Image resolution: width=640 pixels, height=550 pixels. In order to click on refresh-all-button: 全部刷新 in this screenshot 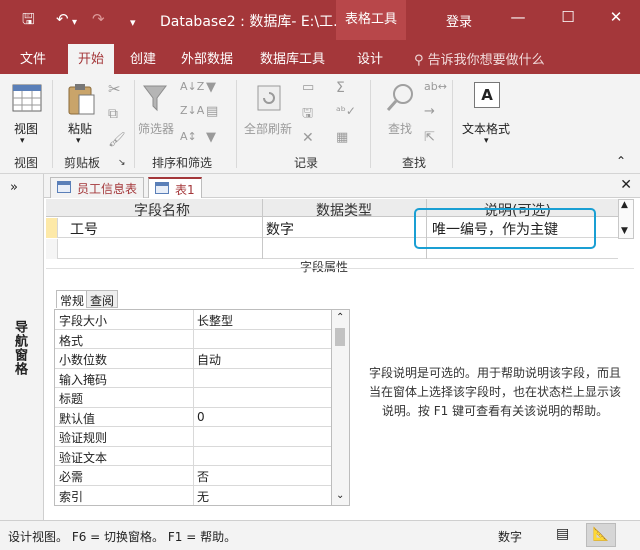, I will do `click(268, 129)`.